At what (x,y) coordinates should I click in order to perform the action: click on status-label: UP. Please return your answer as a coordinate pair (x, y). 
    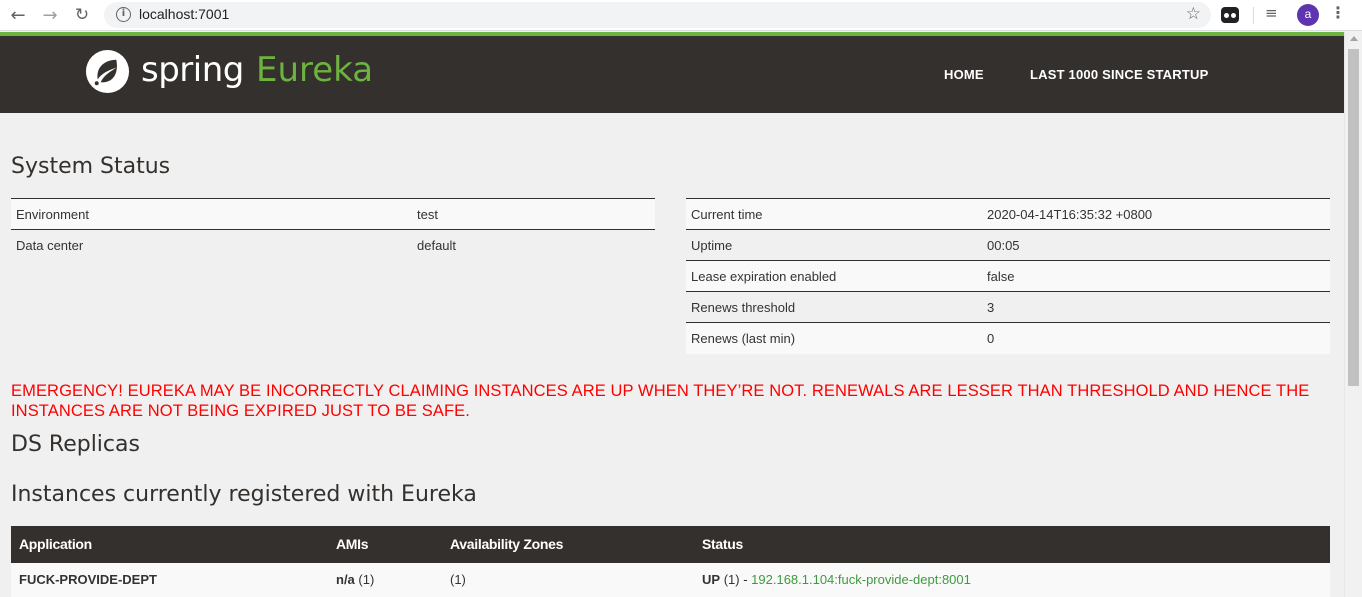
    Looking at the image, I should click on (711, 579).